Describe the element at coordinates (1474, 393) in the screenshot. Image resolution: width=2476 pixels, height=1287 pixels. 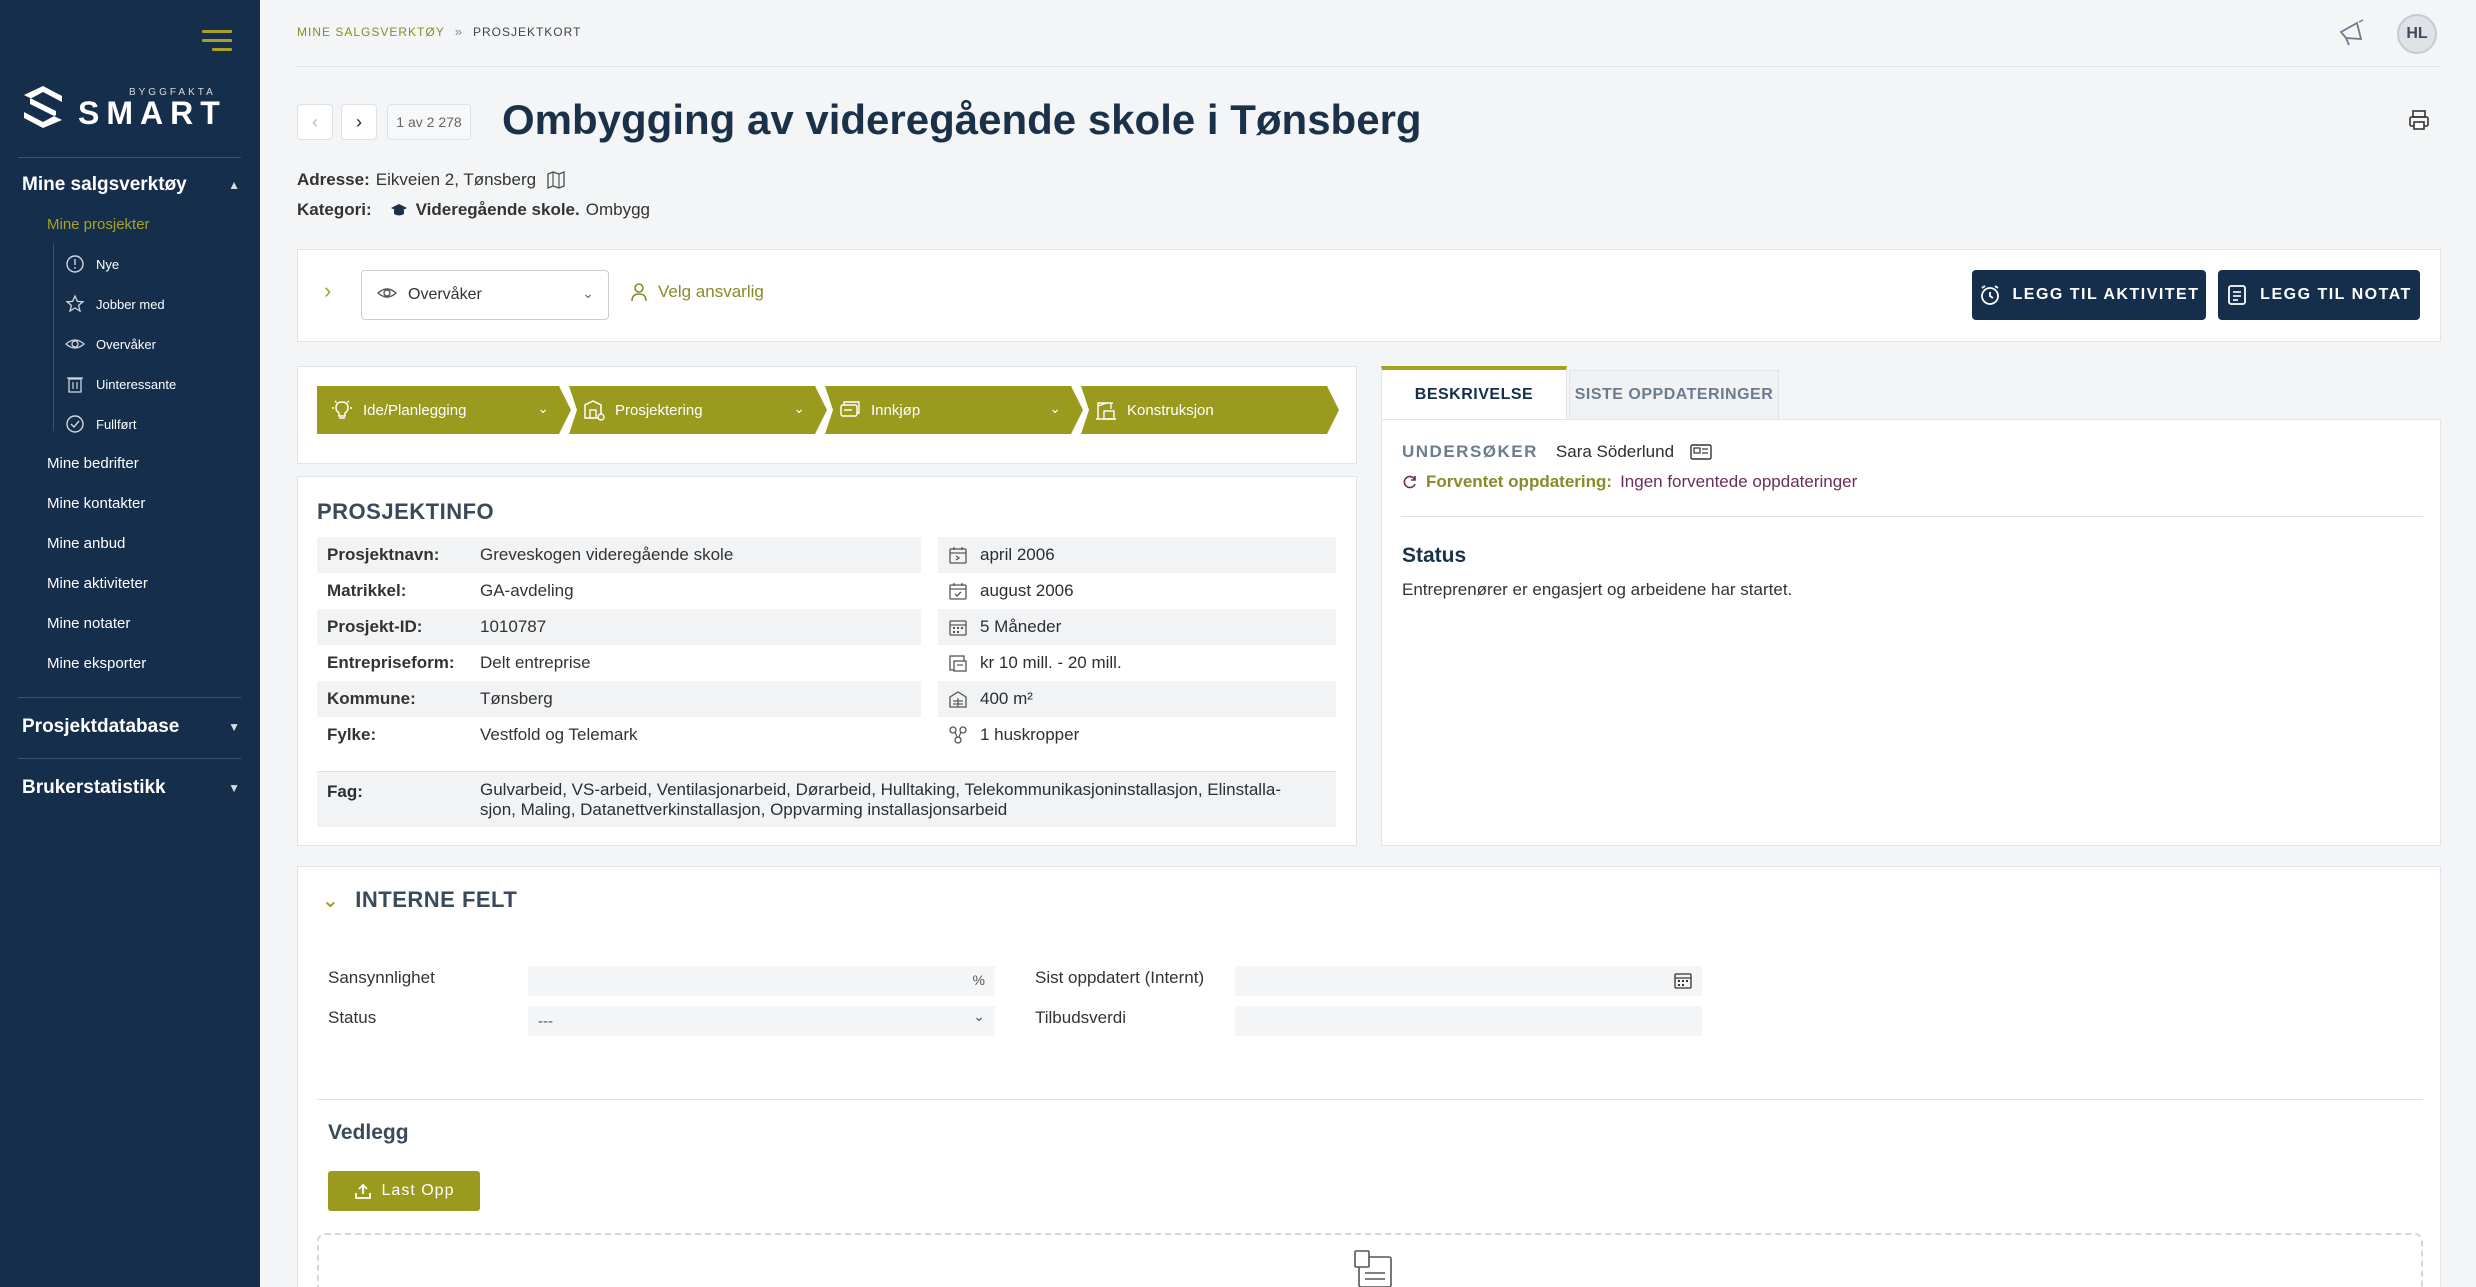
I see `tab-beskrivelse: BESKRIVELSE` at that location.